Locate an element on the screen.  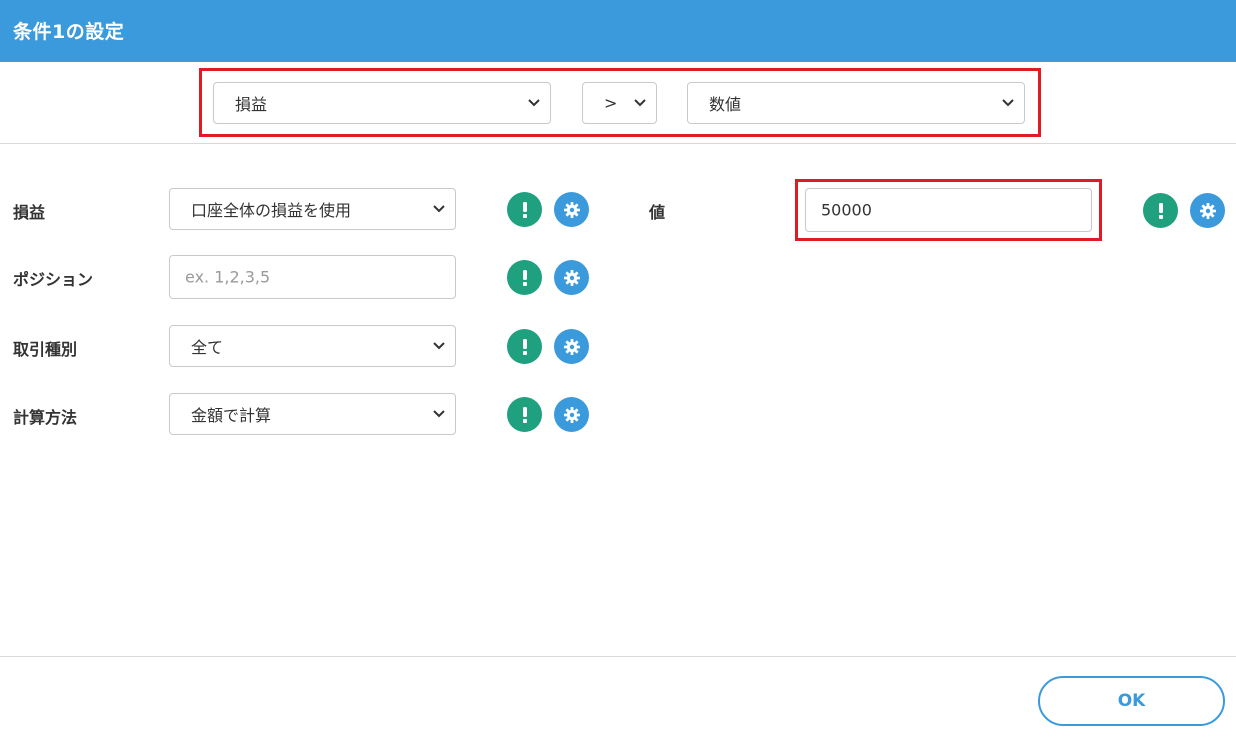
trade-type-select: 全て is located at coordinates (312, 346).